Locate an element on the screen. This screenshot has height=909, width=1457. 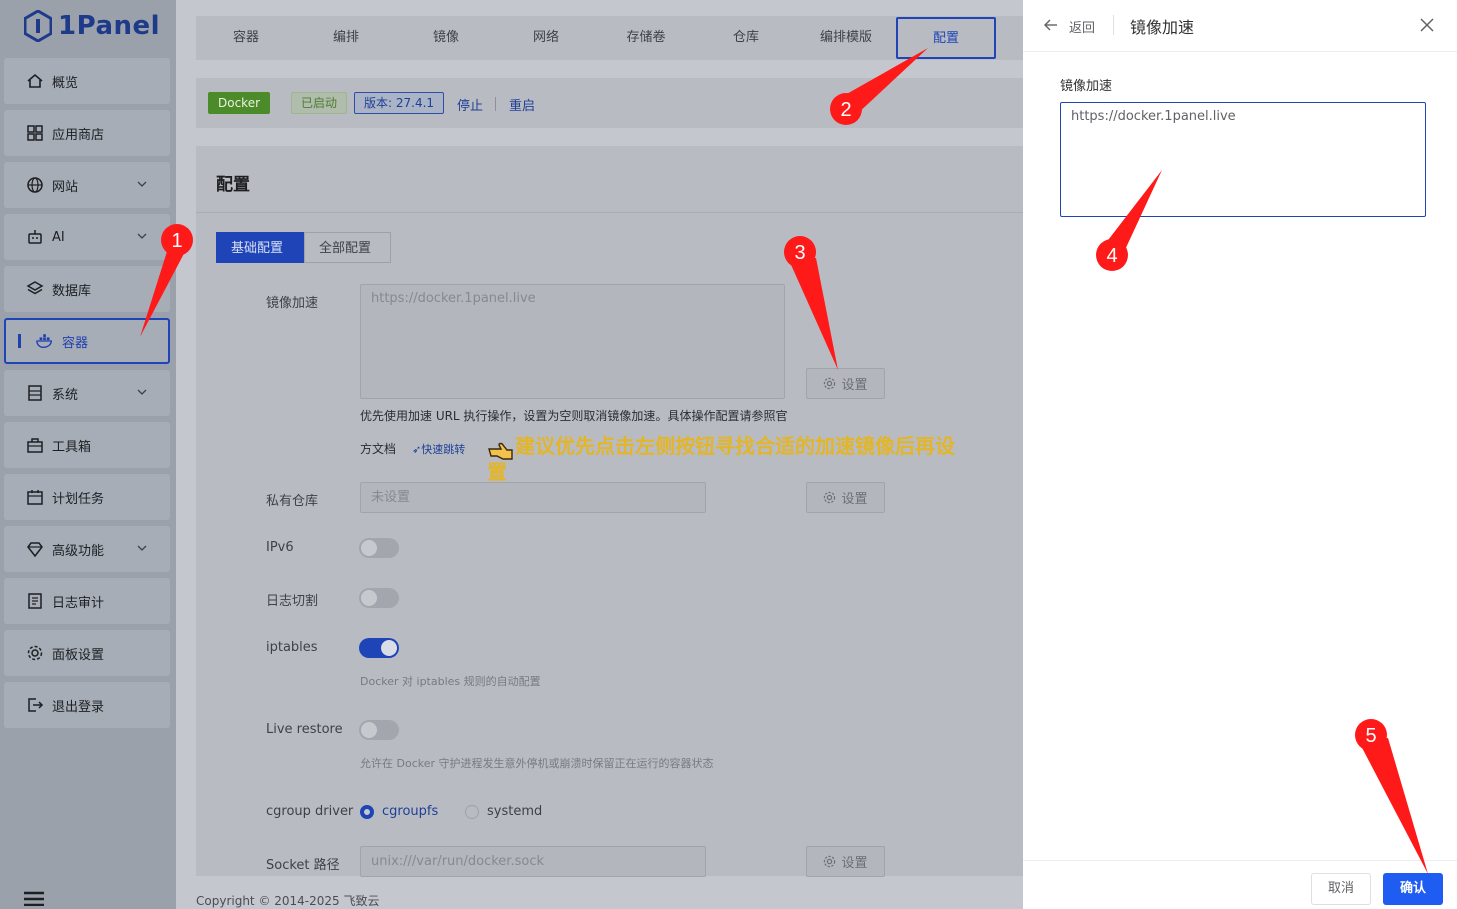
annotation-tip: 建议优先点击左侧按钮寻找合适的加速镜像后再设置 is located at coordinates (721, 459).